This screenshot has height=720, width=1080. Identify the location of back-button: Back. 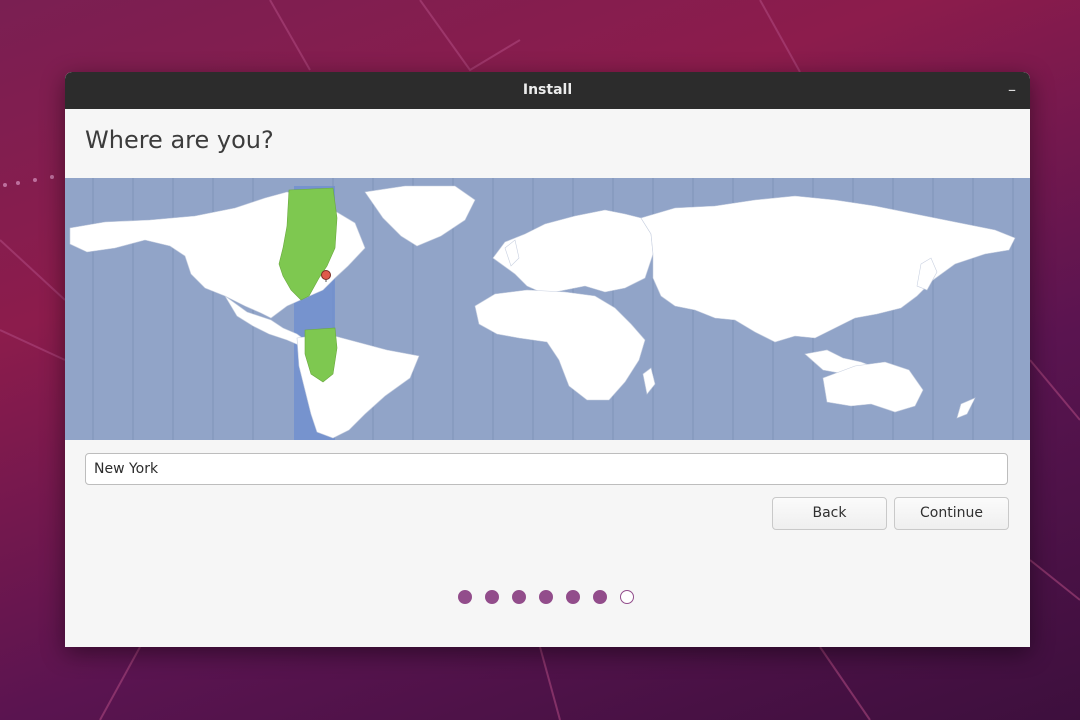
(829, 513).